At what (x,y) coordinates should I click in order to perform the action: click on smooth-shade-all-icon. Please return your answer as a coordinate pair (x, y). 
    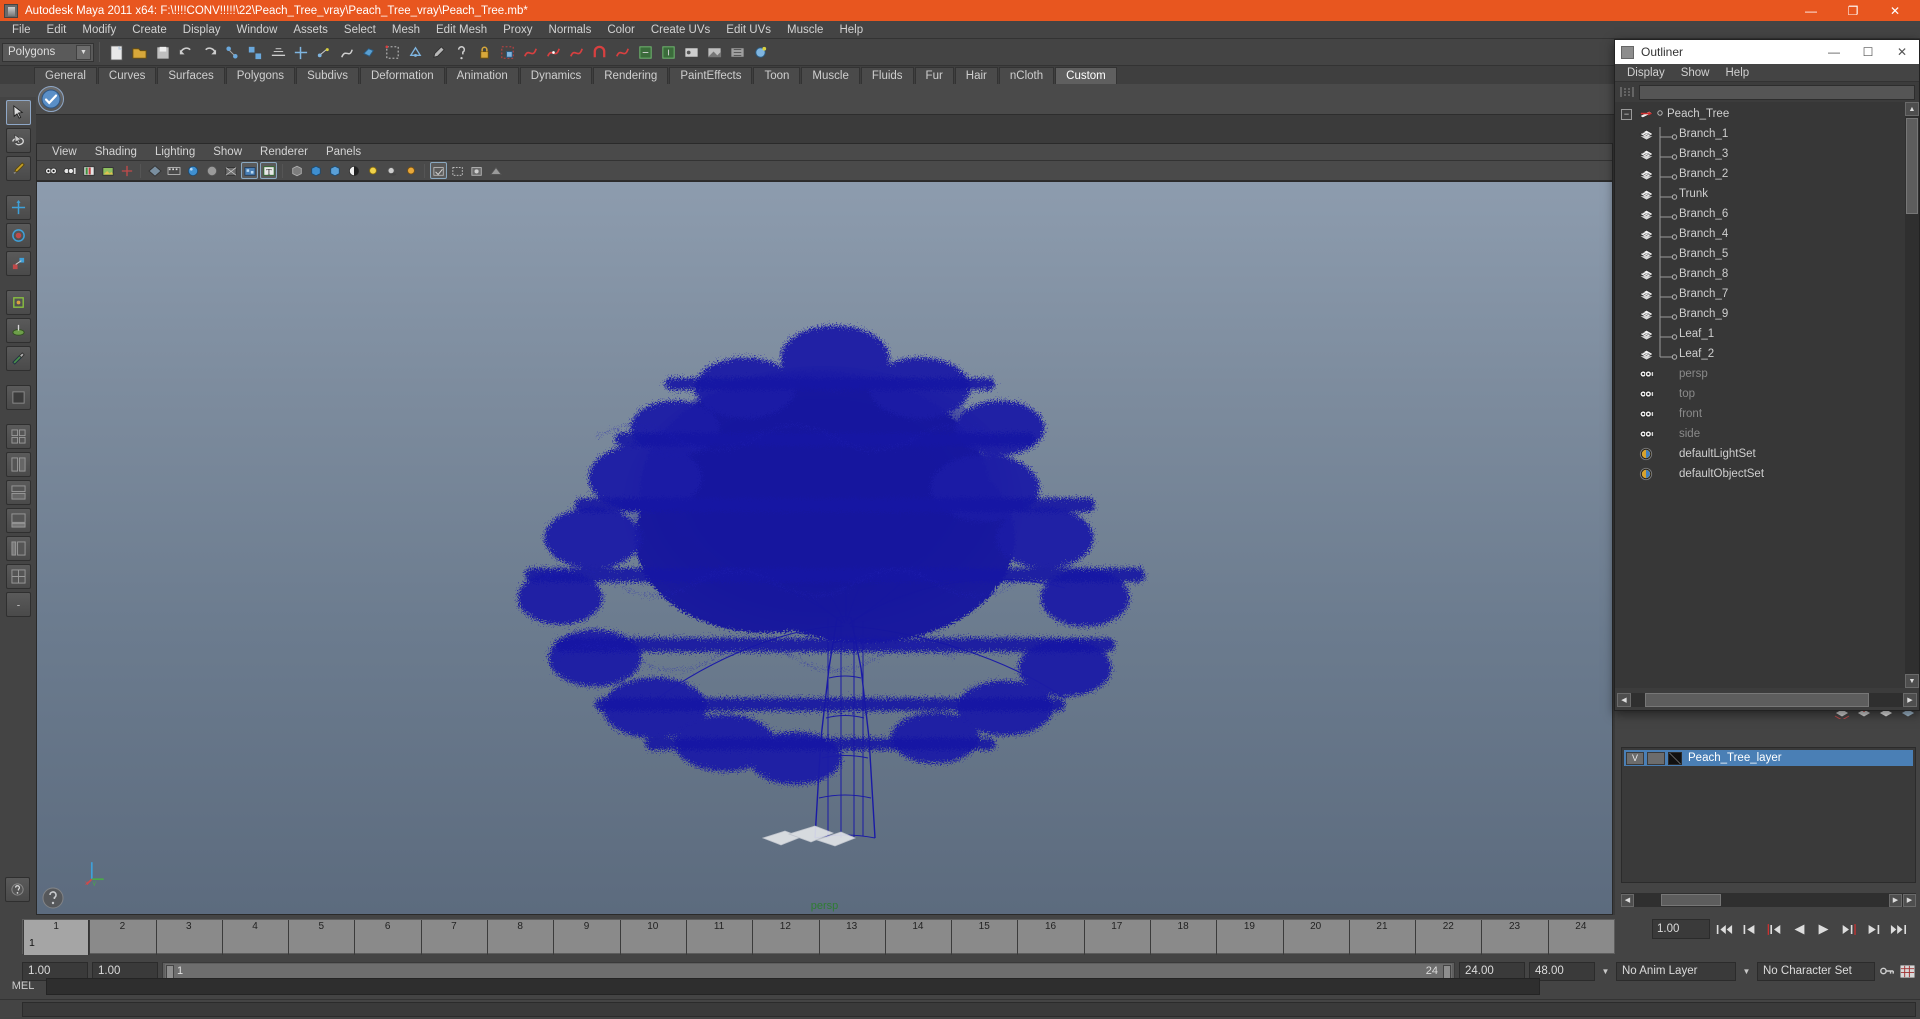
    Looking at the image, I should click on (192, 170).